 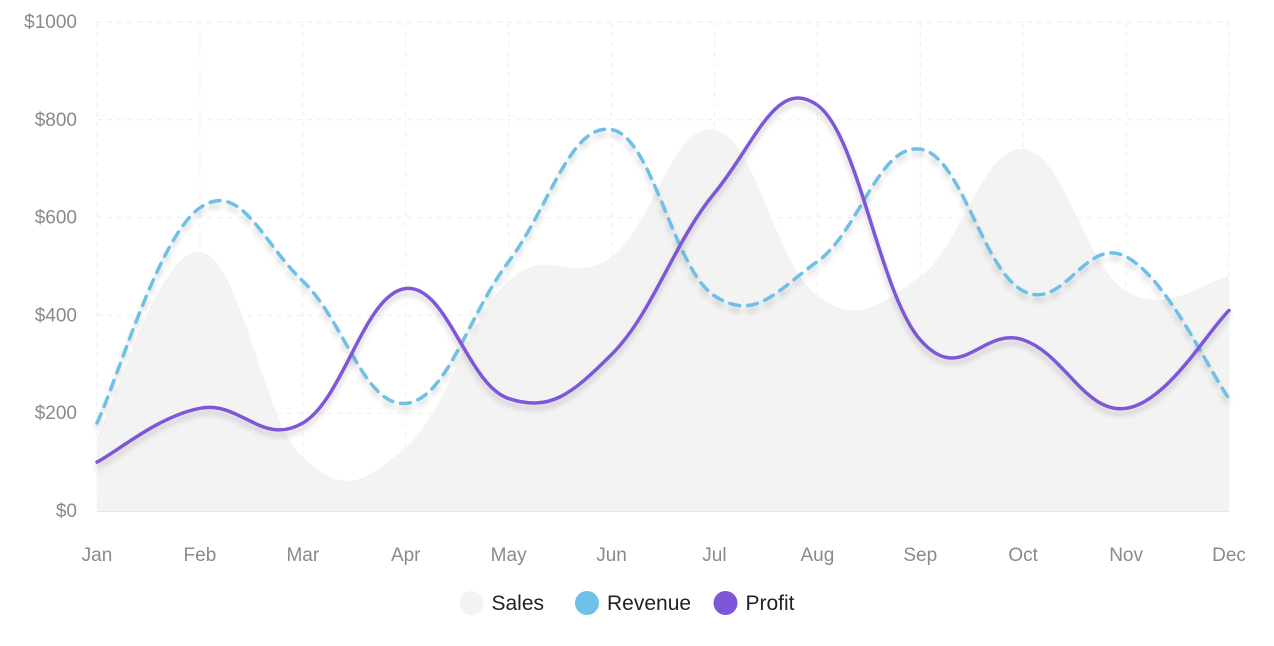 What do you see at coordinates (664, 538) in the screenshot?
I see `x-axis: Jan Feb Mar Apr May Jun Jul Aug Sep Oct Nov Dec` at bounding box center [664, 538].